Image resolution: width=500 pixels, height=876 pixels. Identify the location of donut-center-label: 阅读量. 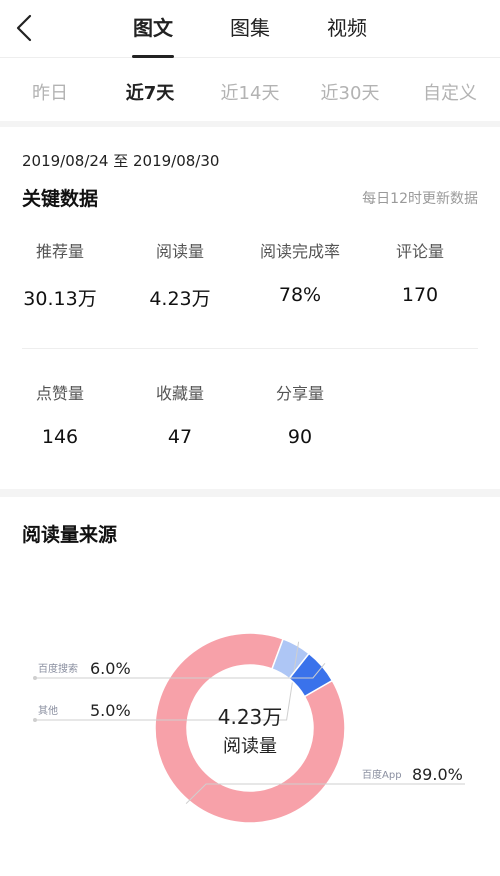
(250, 746).